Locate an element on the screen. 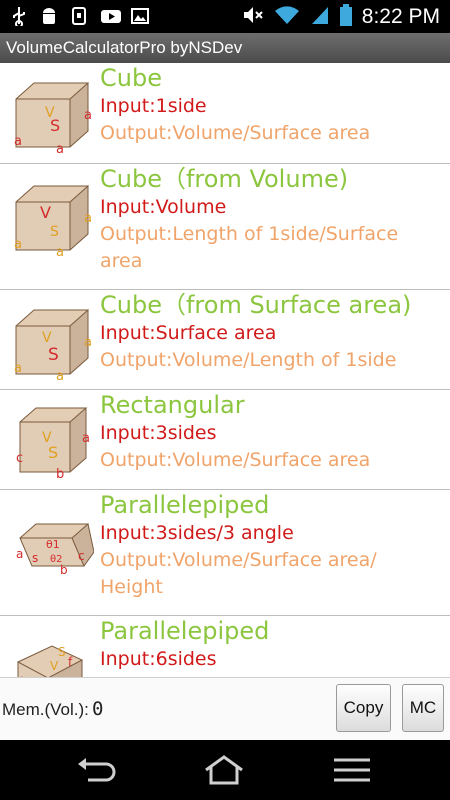 This screenshot has width=450, height=800. item-output-cont: area is located at coordinates (121, 261).